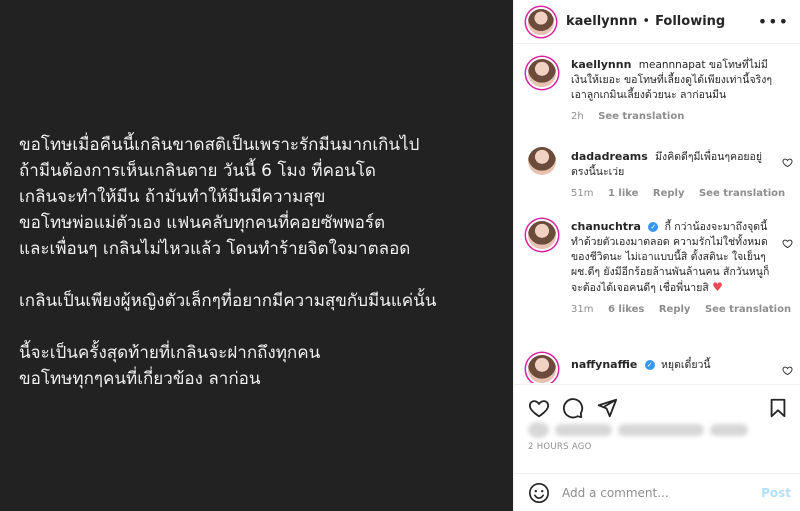  Describe the element at coordinates (717, 287) in the screenshot. I see `red-heart-emoji: ♥` at that location.